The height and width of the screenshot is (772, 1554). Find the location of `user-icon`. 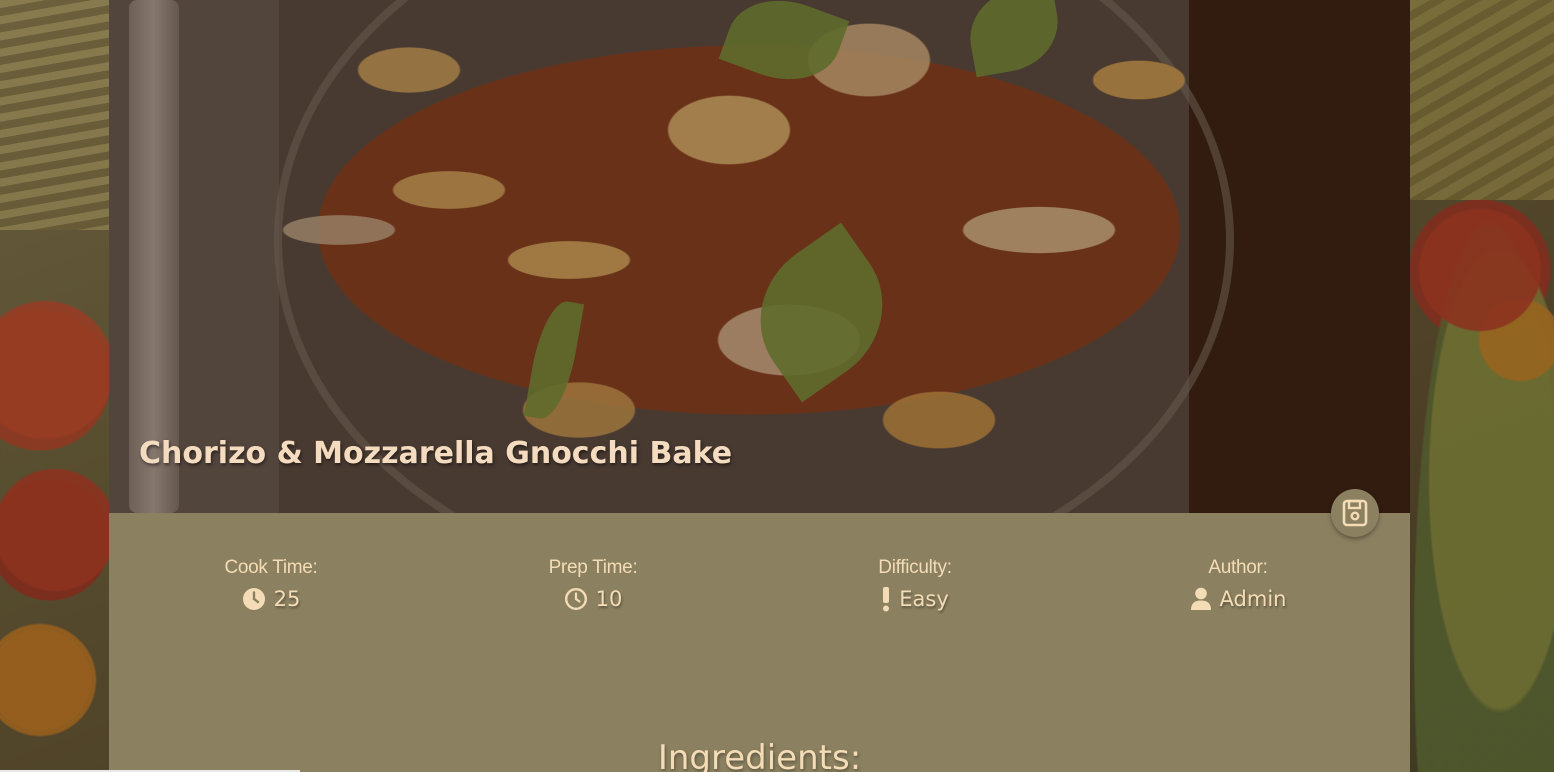

user-icon is located at coordinates (1200, 598).